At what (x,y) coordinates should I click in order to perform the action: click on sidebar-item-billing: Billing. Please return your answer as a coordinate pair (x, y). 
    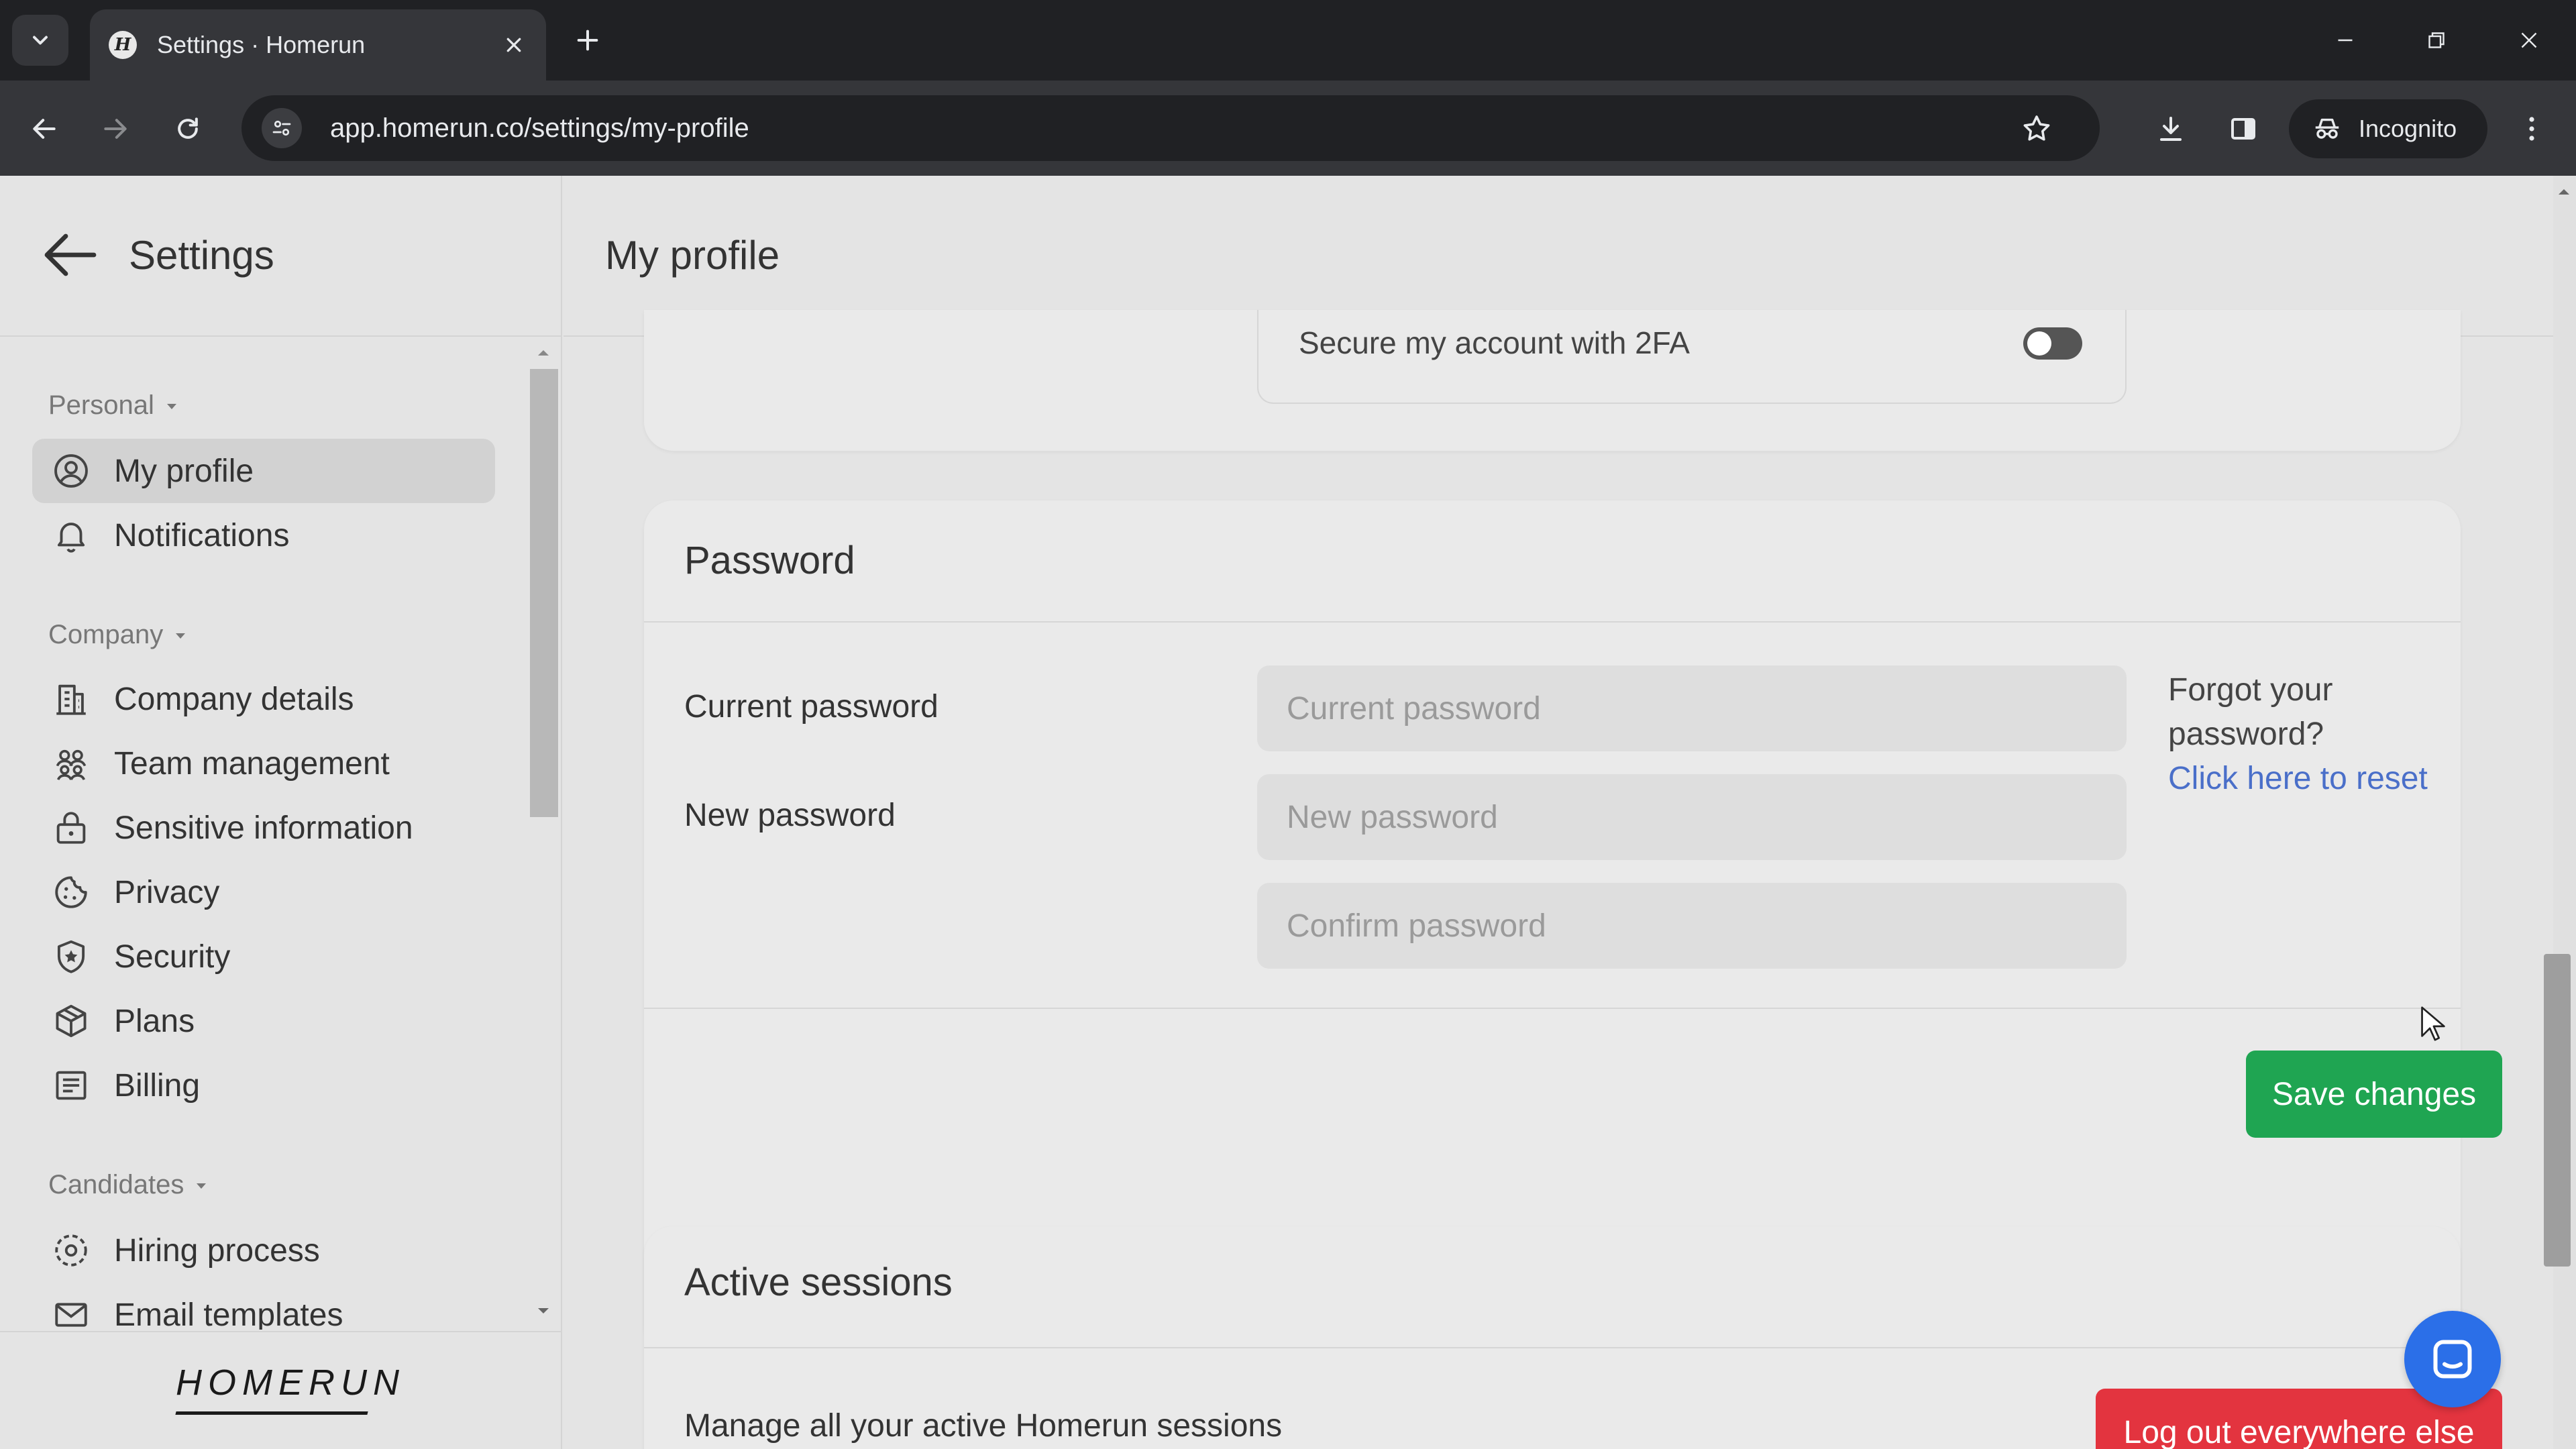
    Looking at the image, I should click on (263, 1085).